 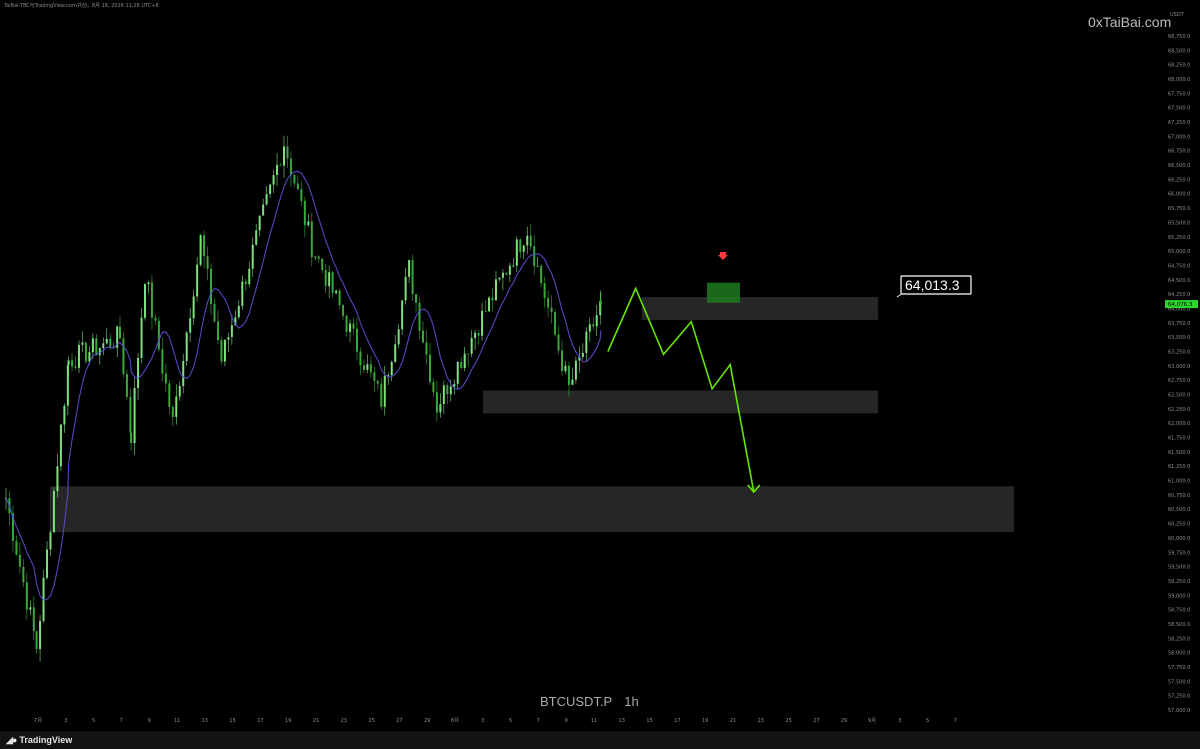 What do you see at coordinates (760, 308) in the screenshot?
I see `zone-upper-resistance` at bounding box center [760, 308].